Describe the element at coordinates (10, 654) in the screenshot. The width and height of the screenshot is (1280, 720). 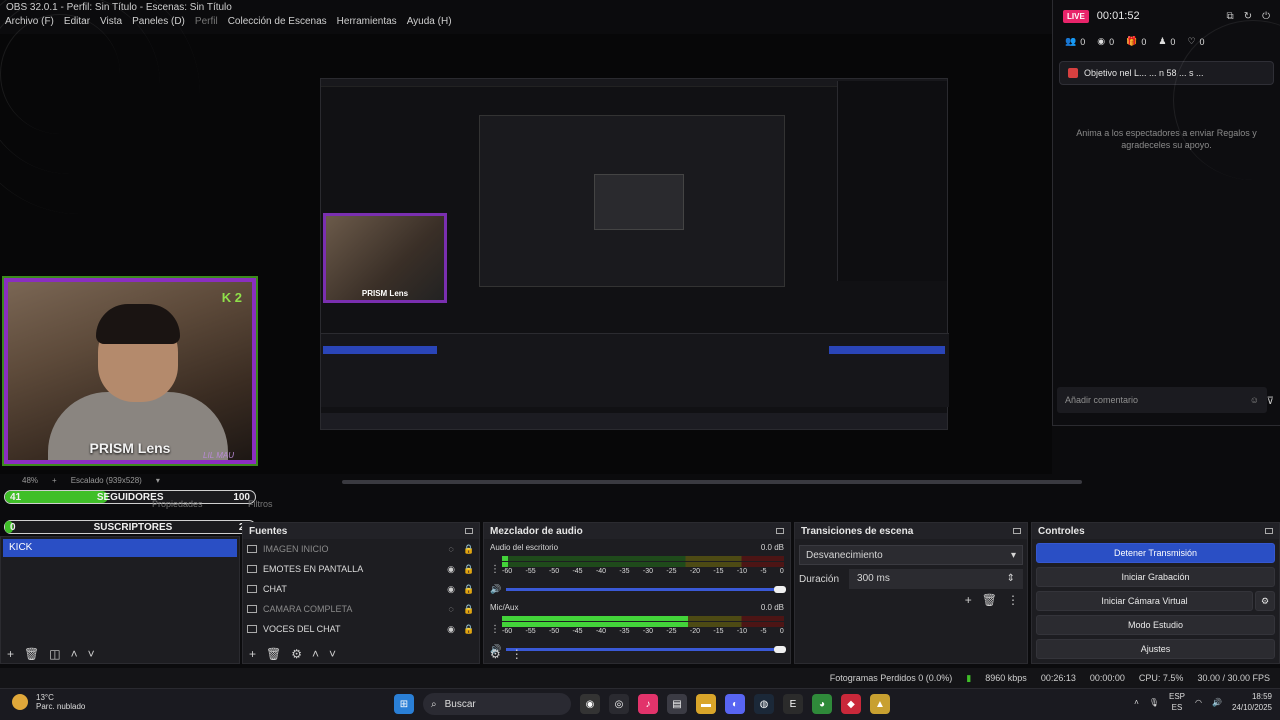
I see `add-scene-button: +` at that location.